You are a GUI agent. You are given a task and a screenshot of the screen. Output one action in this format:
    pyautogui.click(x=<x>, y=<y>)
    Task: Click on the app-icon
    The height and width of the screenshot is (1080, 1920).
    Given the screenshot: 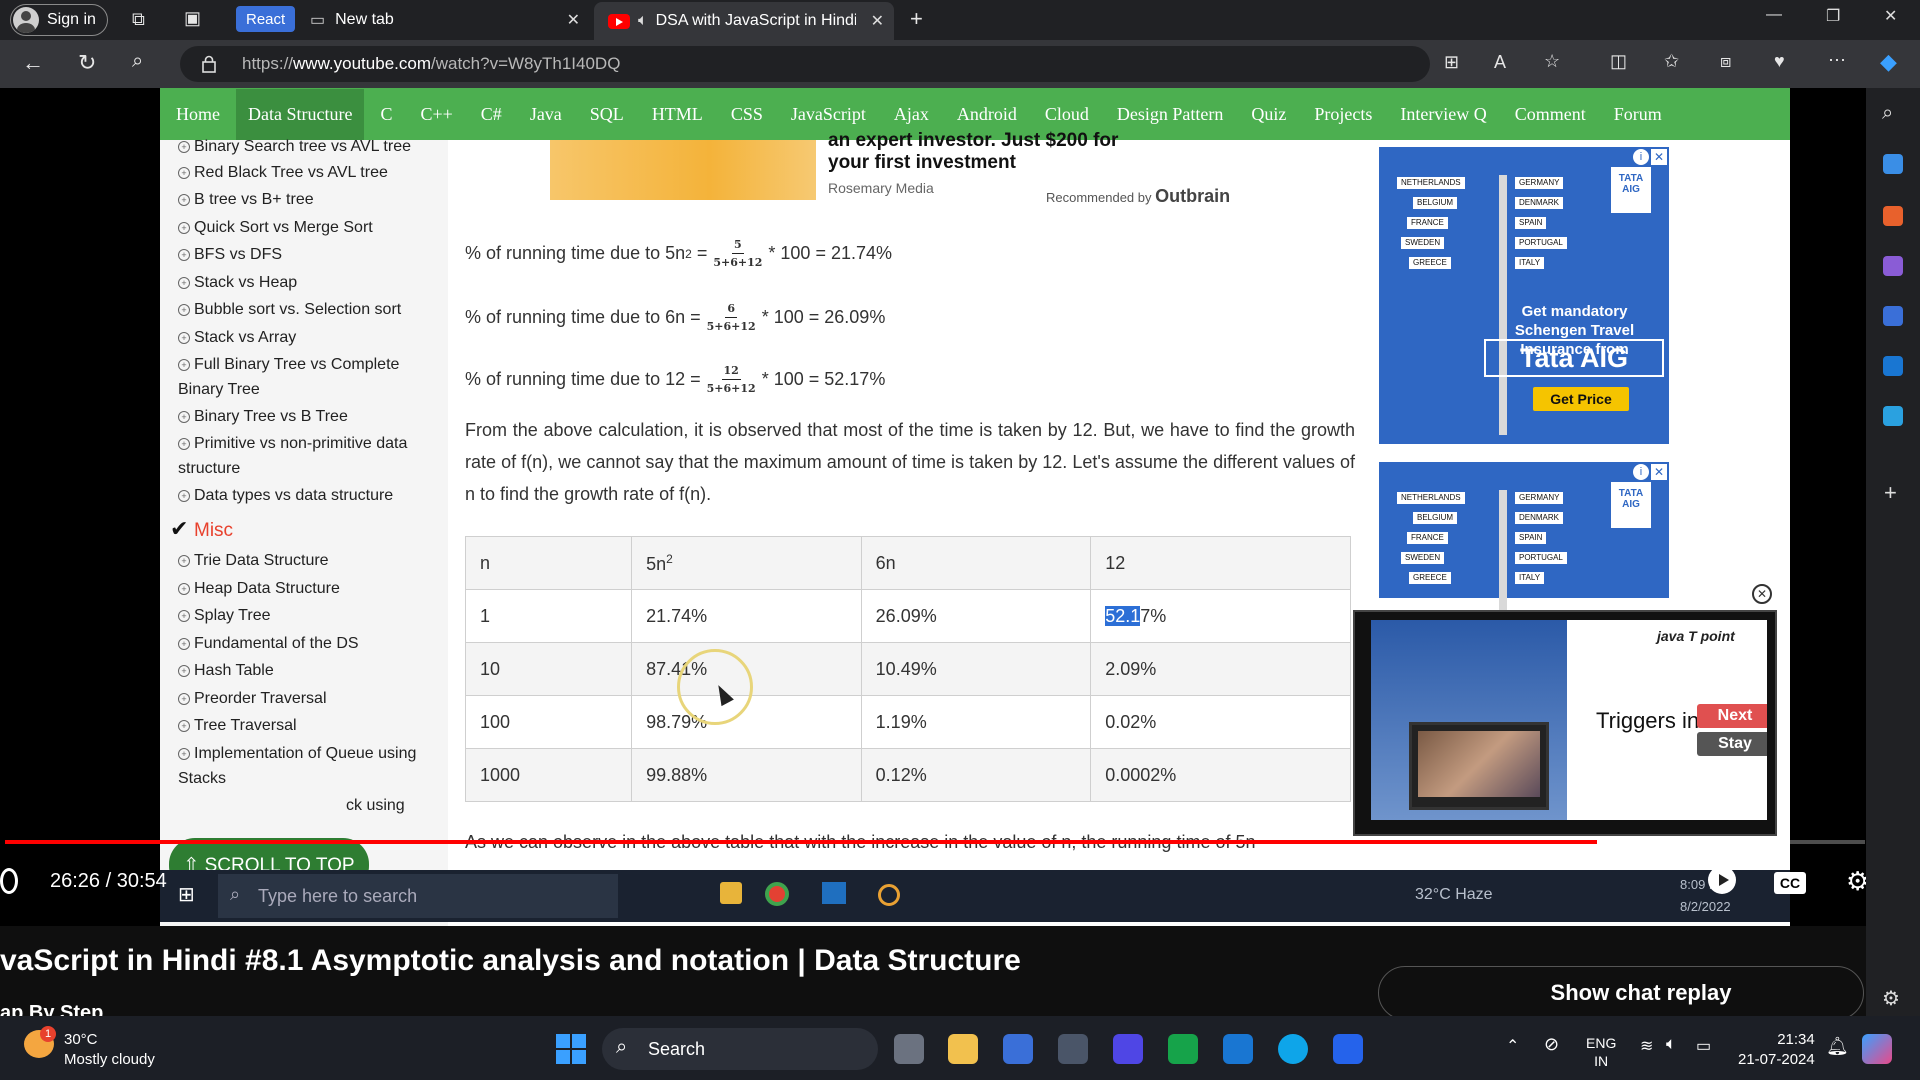 What is the action you would take?
    pyautogui.click(x=1073, y=1049)
    